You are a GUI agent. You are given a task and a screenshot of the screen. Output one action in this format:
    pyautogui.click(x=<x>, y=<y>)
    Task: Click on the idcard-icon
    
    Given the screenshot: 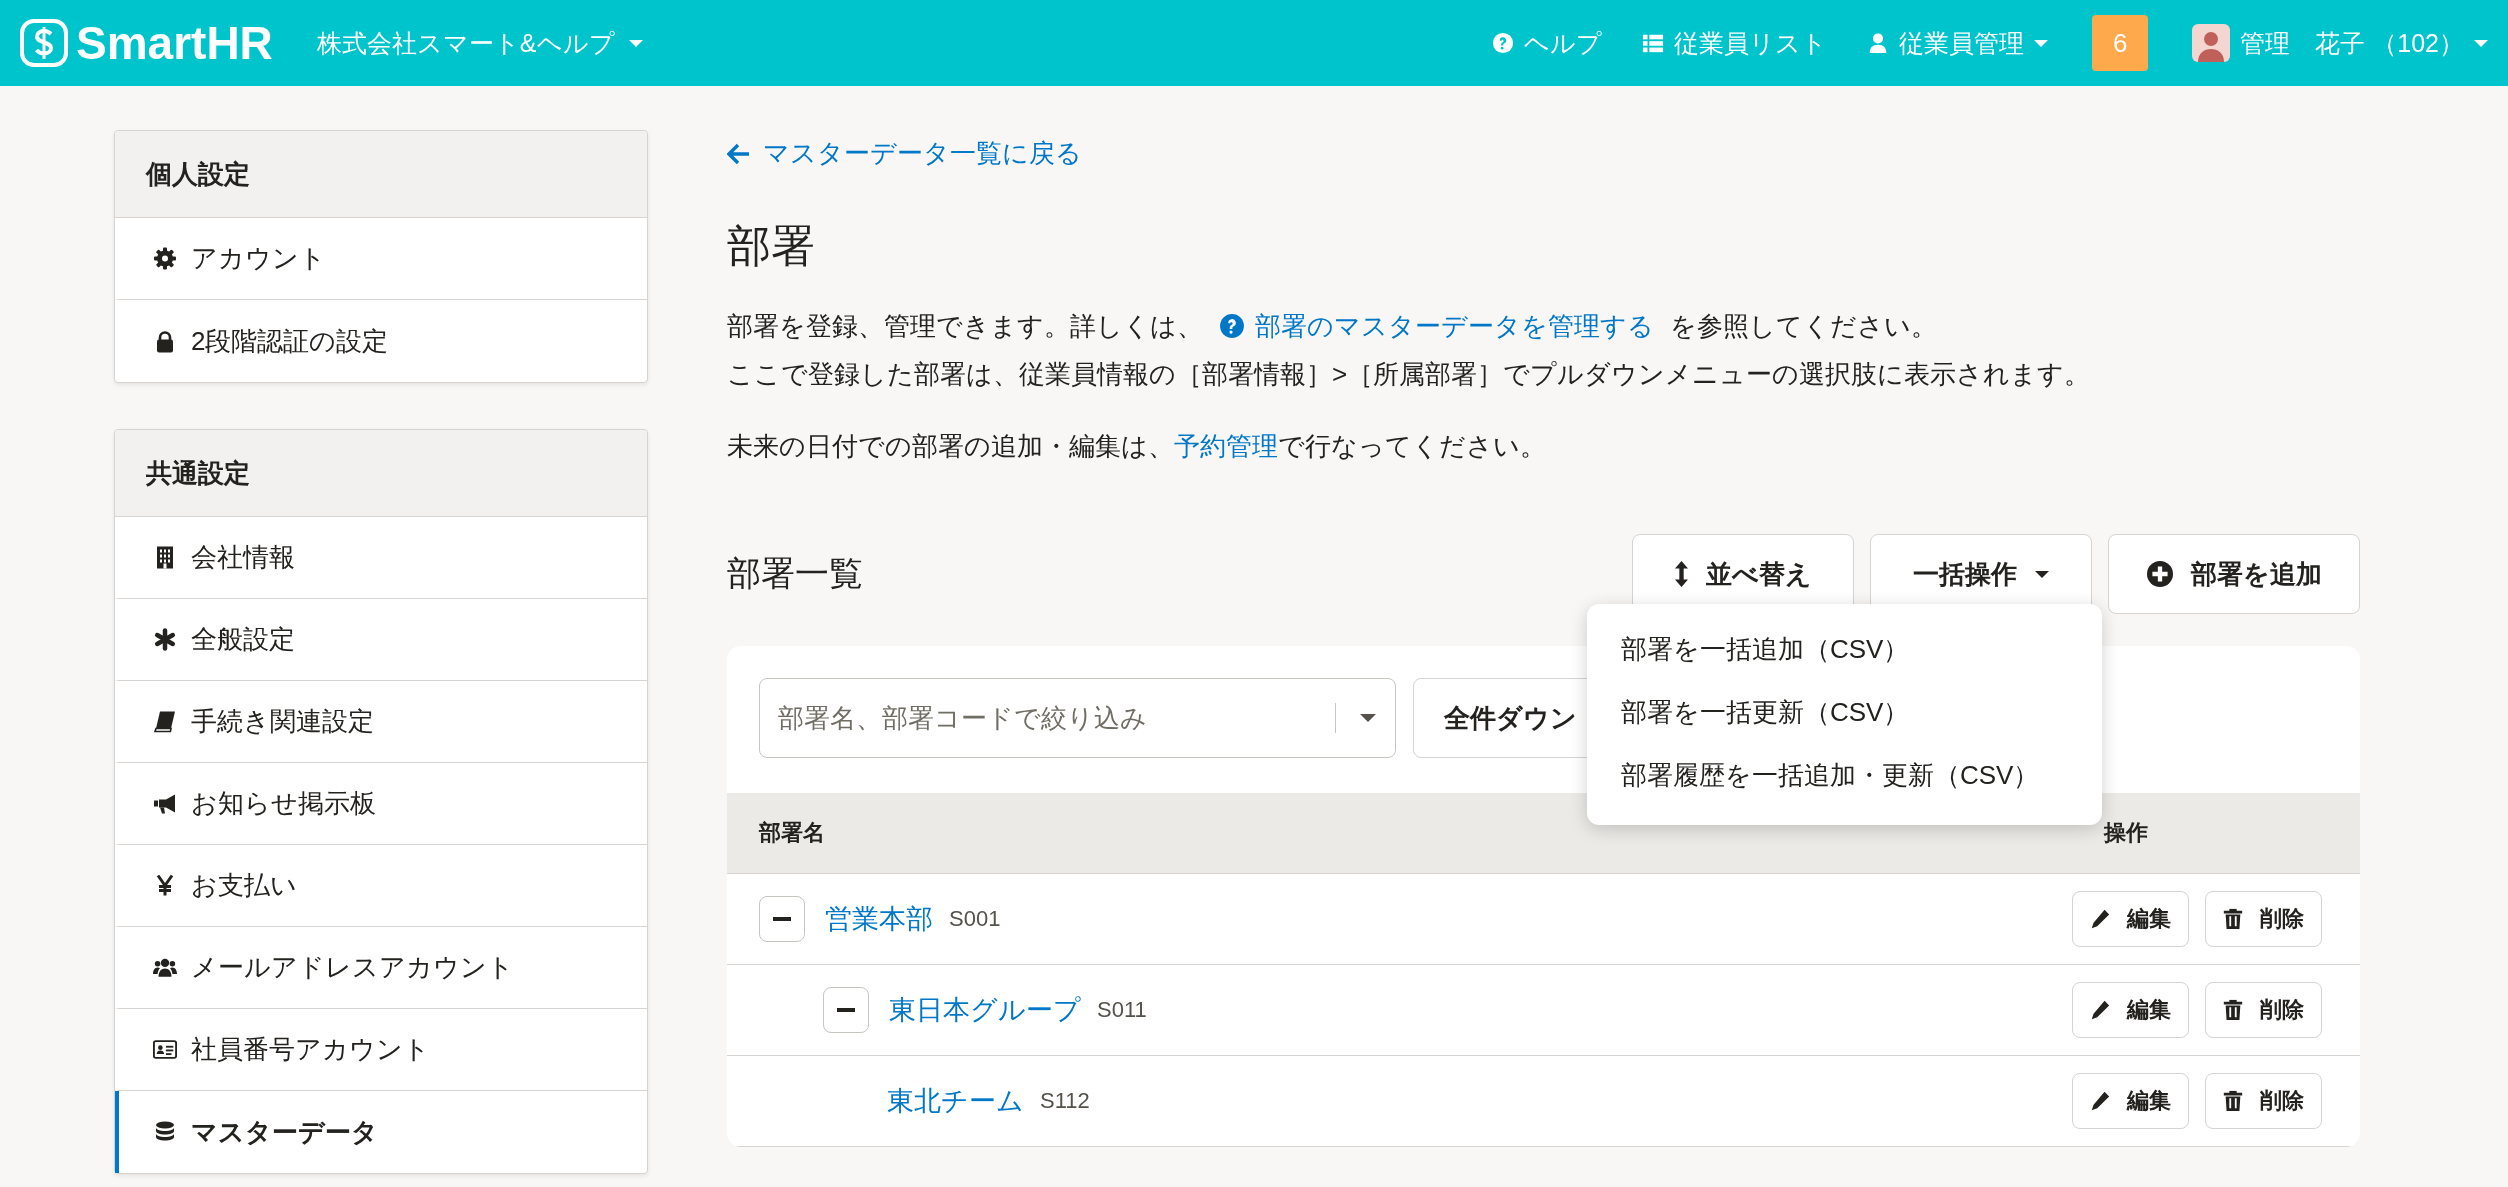 What is the action you would take?
    pyautogui.click(x=165, y=1049)
    